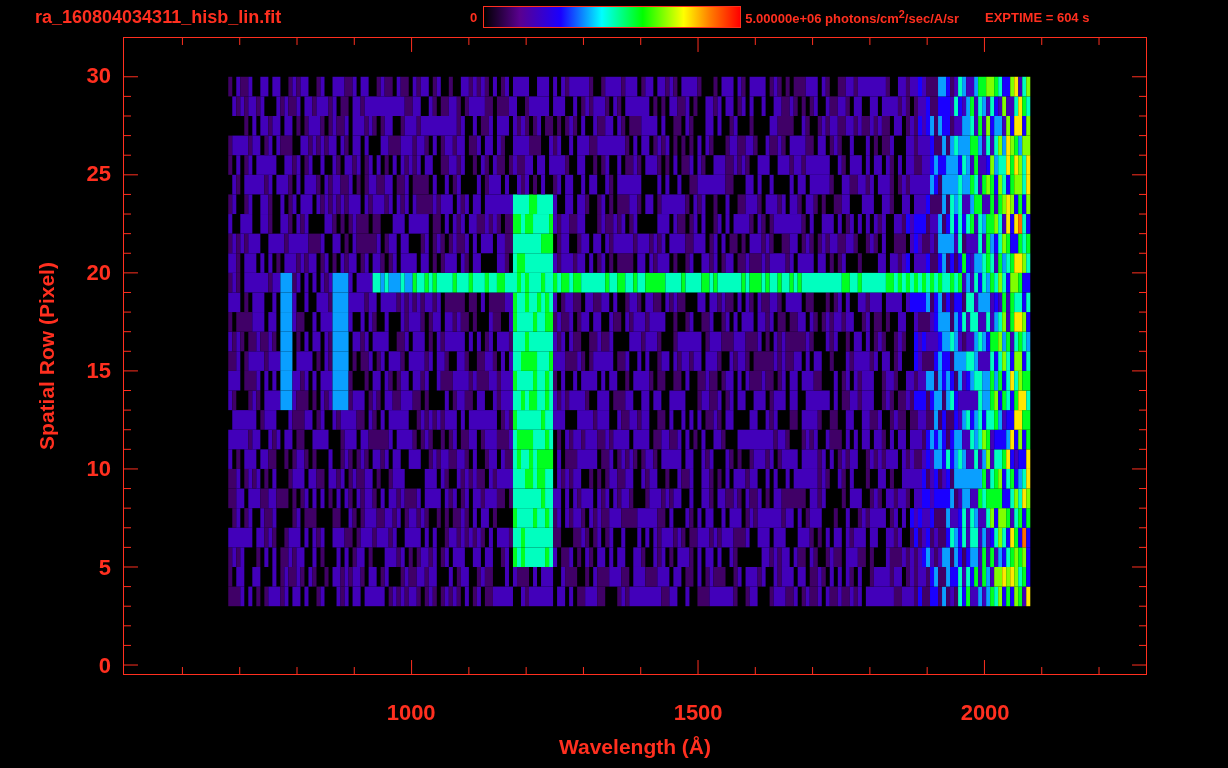  Describe the element at coordinates (852, 17) in the screenshot. I see `colorbar-max-label: 5.00000e+06 photons/cm$^{2}$/sec/A/sr` at that location.